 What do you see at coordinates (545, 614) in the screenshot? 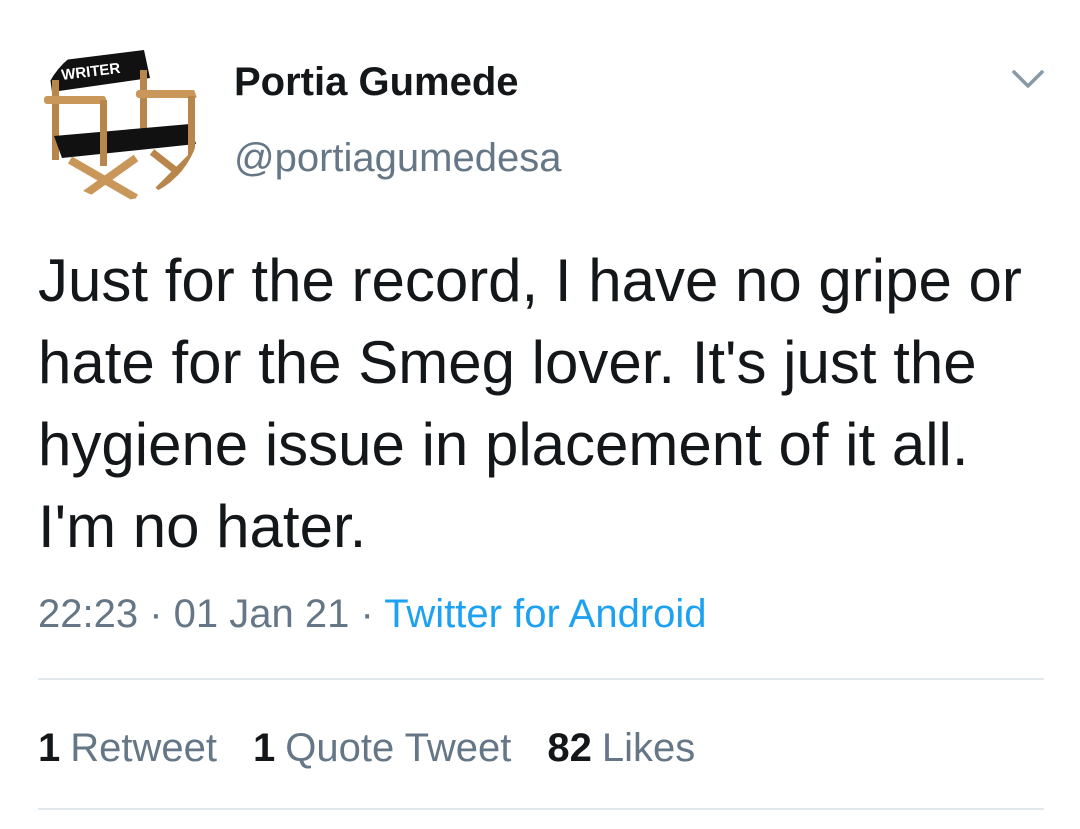
I see `tweet-source-link: Twitter for Android` at bounding box center [545, 614].